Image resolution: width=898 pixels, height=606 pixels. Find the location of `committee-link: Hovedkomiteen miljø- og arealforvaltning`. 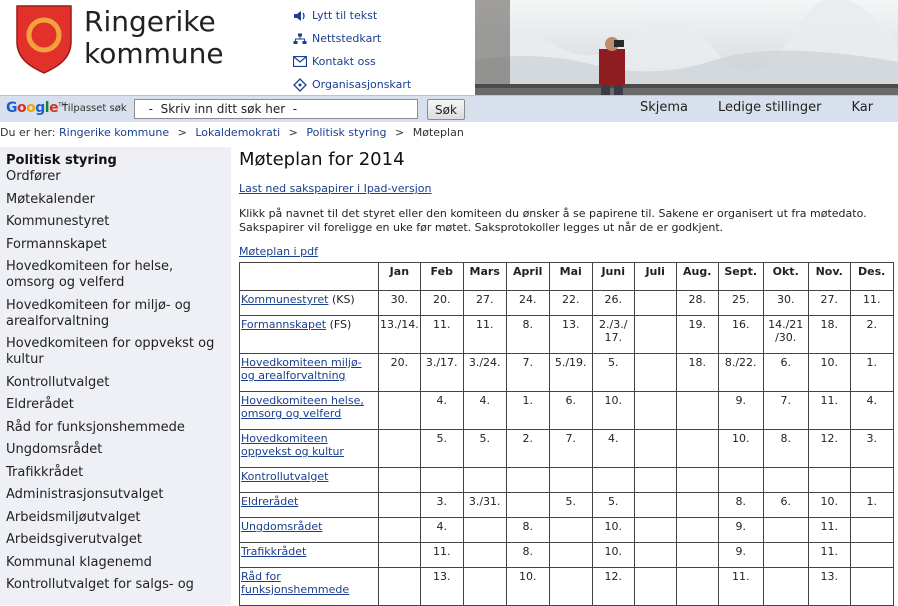

committee-link: Hovedkomiteen miljø- og arealforvaltning is located at coordinates (301, 369).